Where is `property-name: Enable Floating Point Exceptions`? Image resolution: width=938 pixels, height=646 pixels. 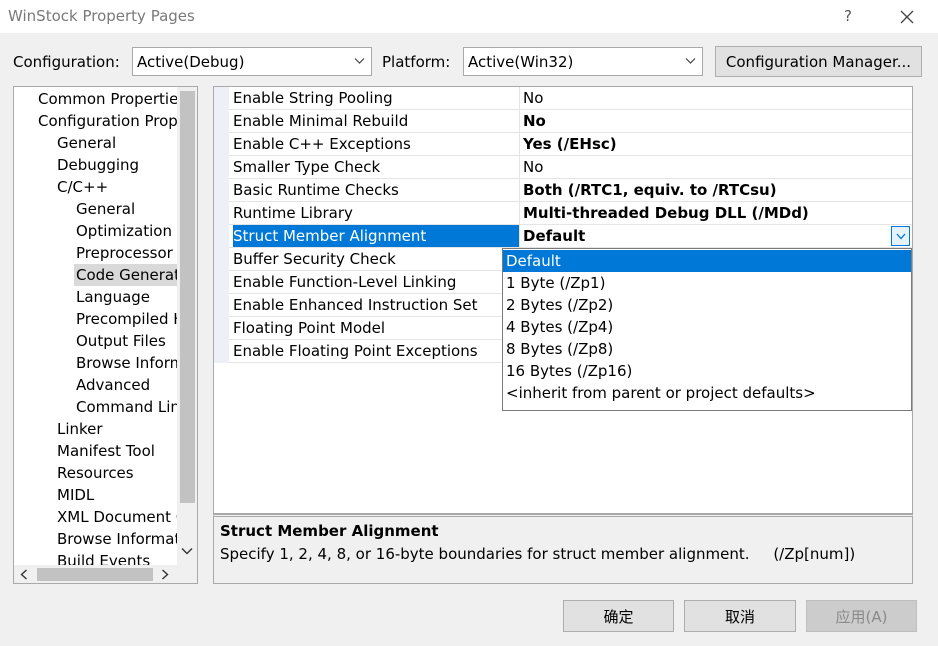 property-name: Enable Floating Point Exceptions is located at coordinates (355, 351).